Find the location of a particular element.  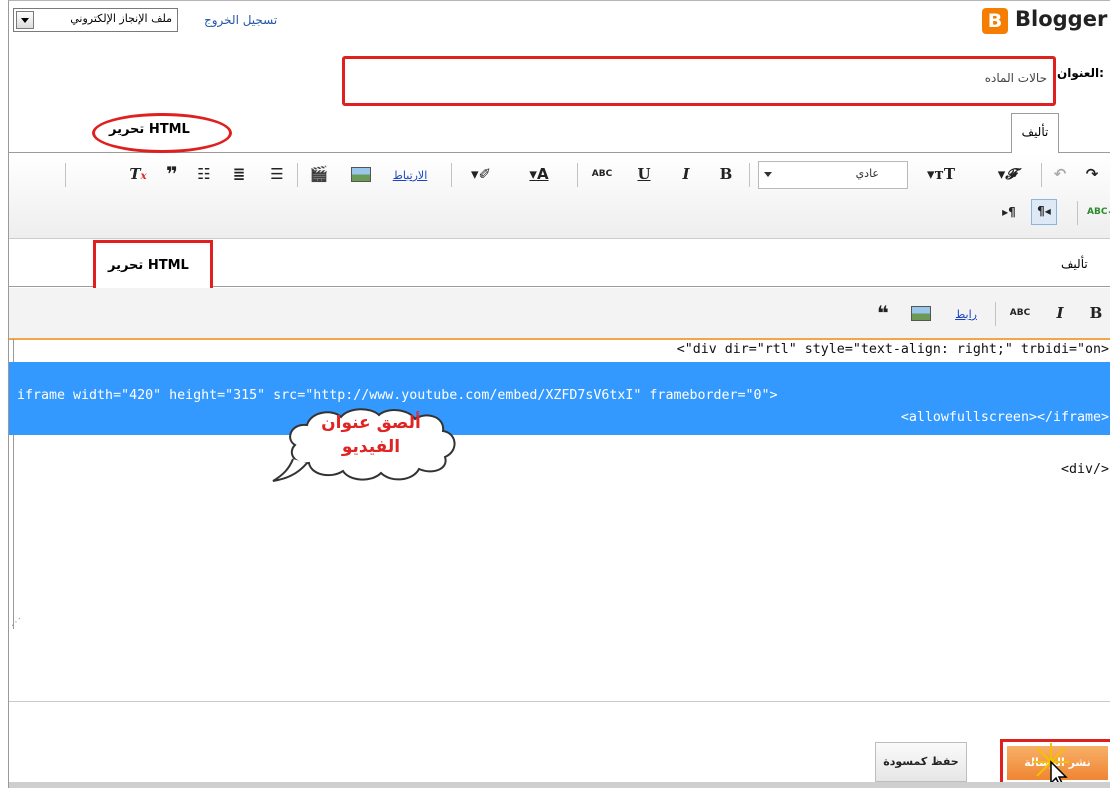

annotation-line-2: الفيديو is located at coordinates (371, 447).